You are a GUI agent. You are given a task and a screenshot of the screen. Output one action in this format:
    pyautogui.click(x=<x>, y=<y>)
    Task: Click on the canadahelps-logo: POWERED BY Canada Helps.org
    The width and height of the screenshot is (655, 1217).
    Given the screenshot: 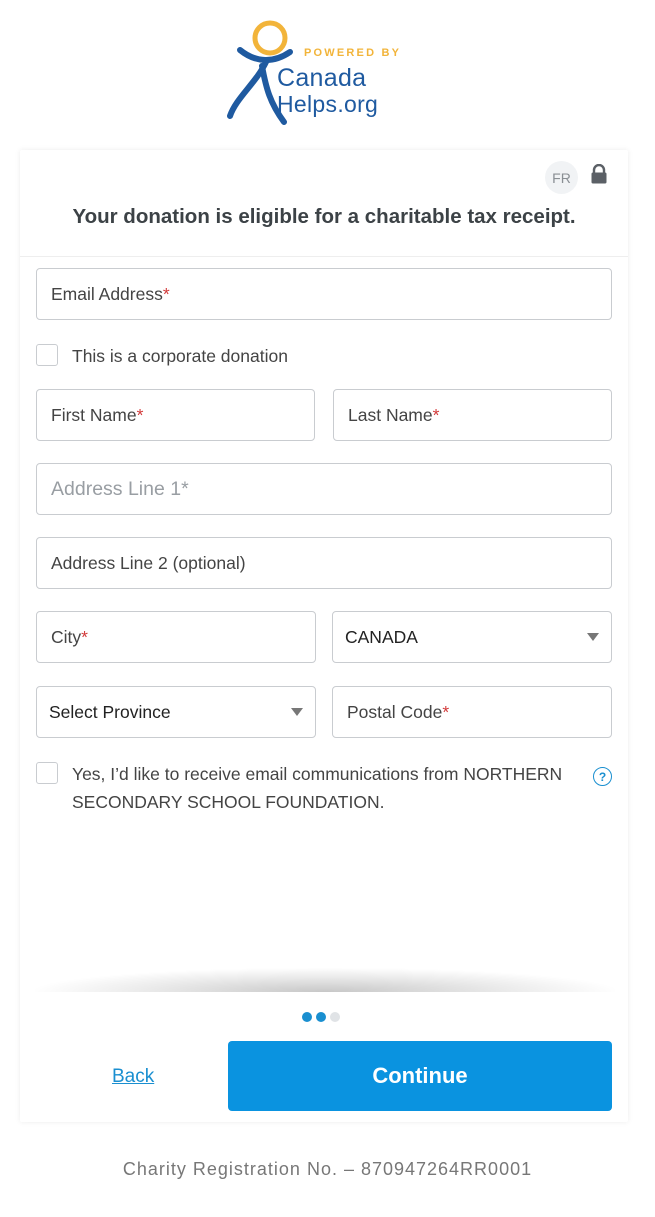 What is the action you would take?
    pyautogui.click(x=326, y=74)
    